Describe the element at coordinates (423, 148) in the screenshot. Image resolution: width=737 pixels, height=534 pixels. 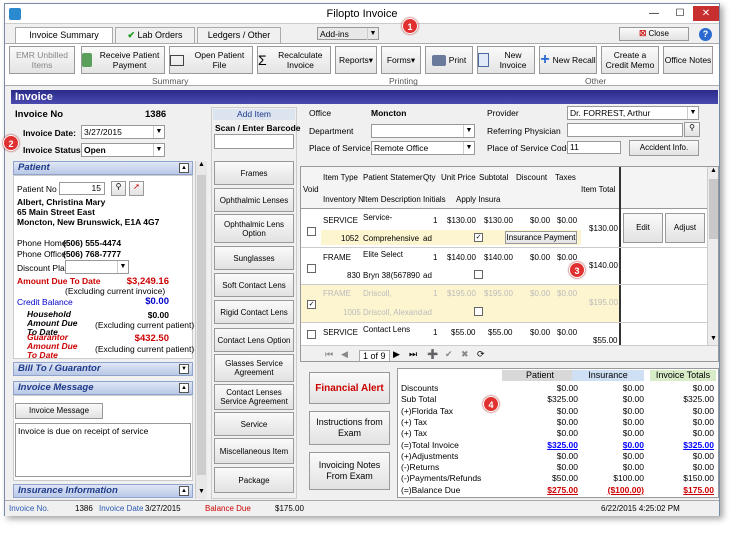
I see `place-of-service-select: Remote Office ▼` at that location.